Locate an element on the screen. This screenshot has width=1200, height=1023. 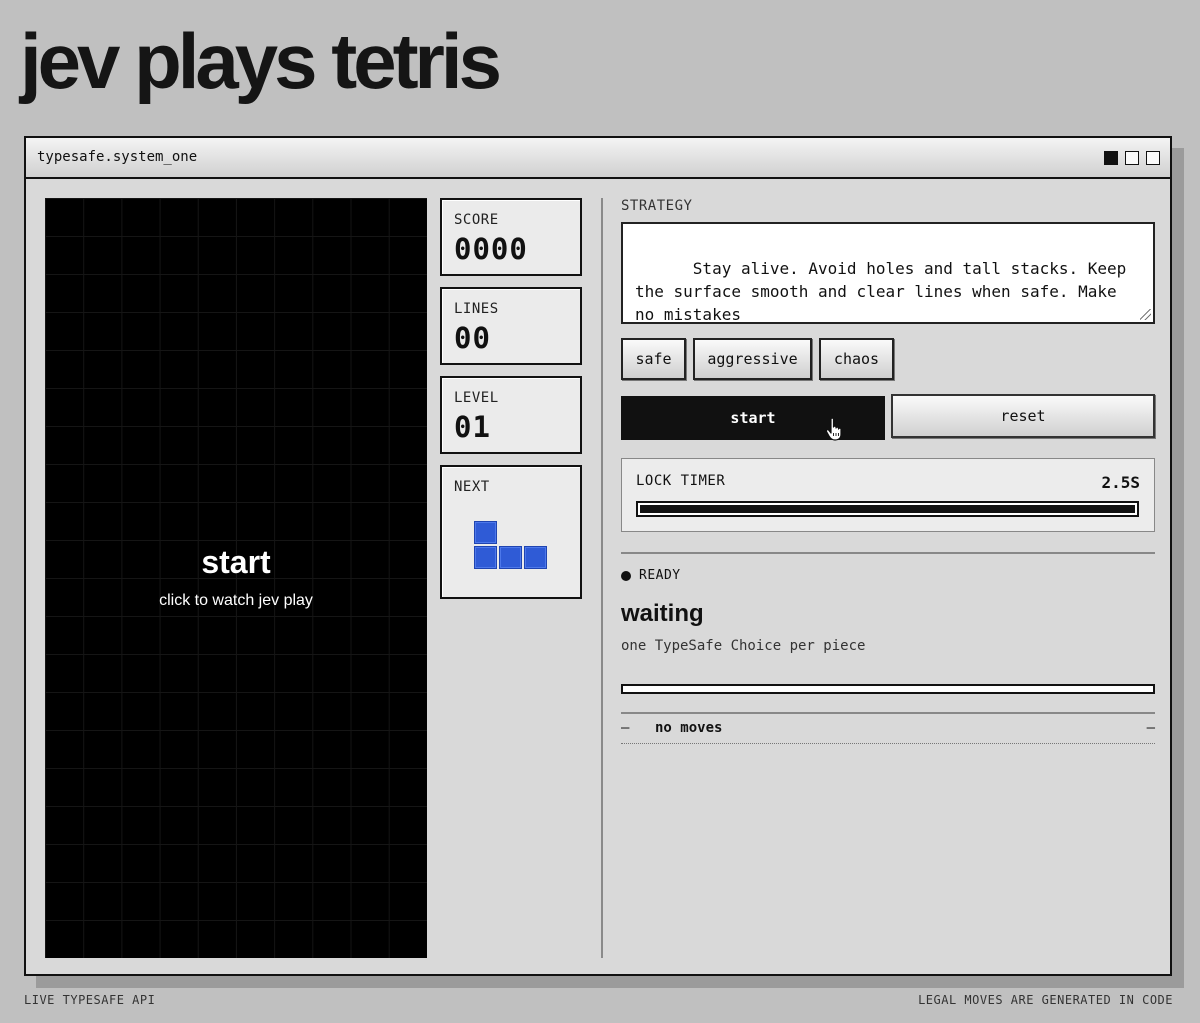
level-label: LEVEL is located at coordinates (476, 398).